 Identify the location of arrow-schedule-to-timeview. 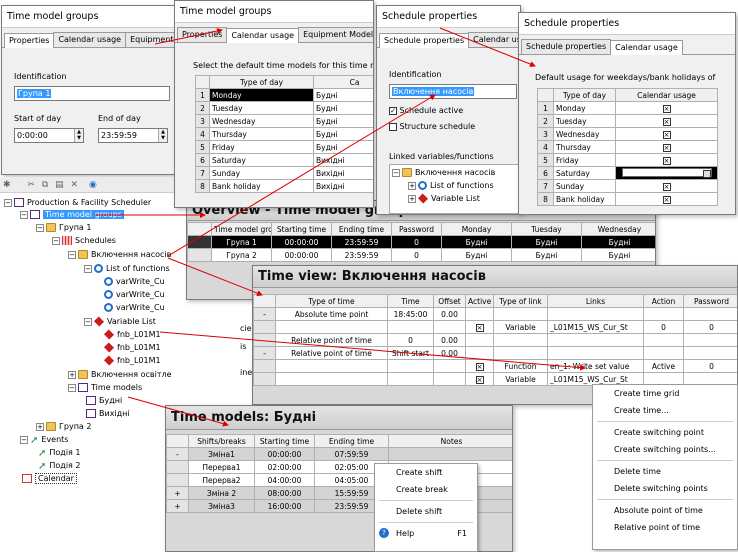
(215, 276).